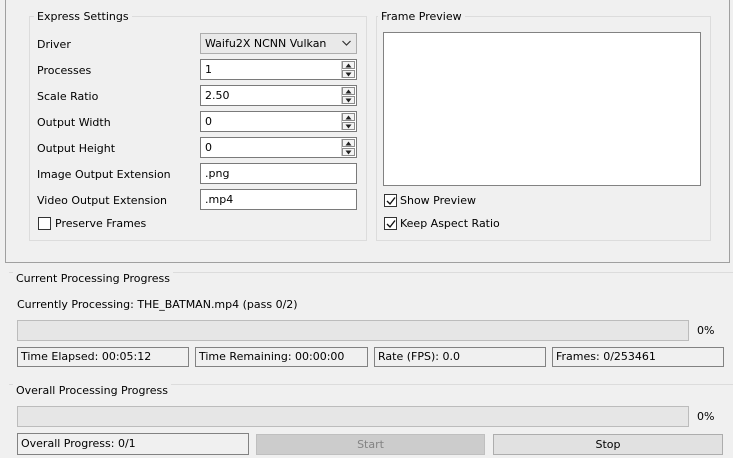 The height and width of the screenshot is (458, 733). I want to click on driver-select: Waifu2X NCNN Vulkan, so click(278, 43).